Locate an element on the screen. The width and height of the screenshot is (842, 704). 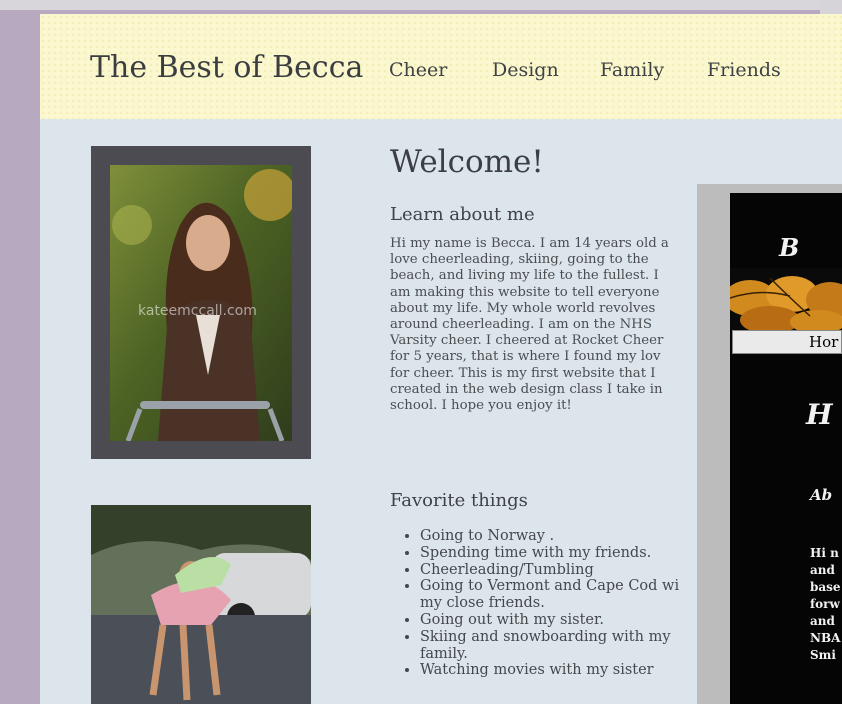
portrait-photo-frame: kateemccall.com is located at coordinates (201, 302).